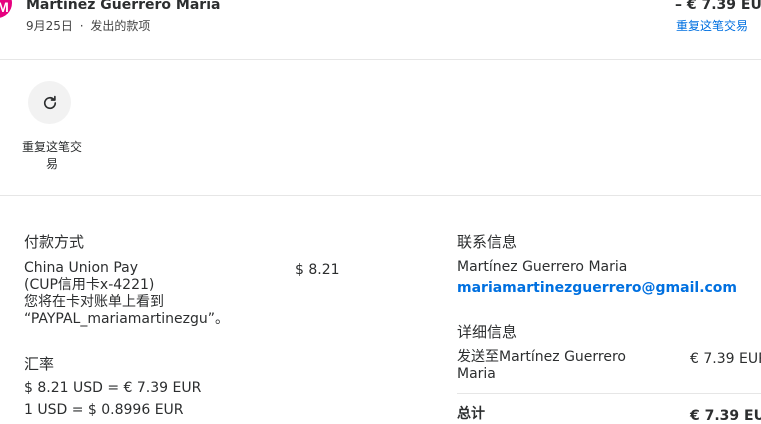 This screenshot has height=424, width=761. What do you see at coordinates (541, 357) in the screenshot?
I see `sent-to-label: 发送至Martínez Guerrero` at bounding box center [541, 357].